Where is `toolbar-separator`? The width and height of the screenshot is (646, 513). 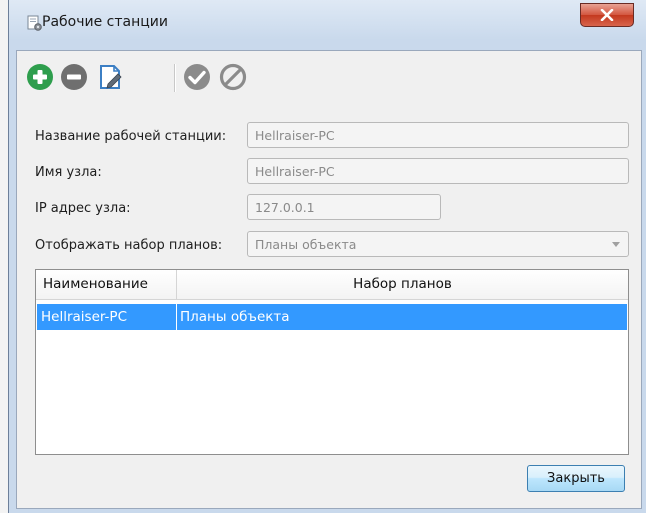
toolbar-separator is located at coordinates (175, 78).